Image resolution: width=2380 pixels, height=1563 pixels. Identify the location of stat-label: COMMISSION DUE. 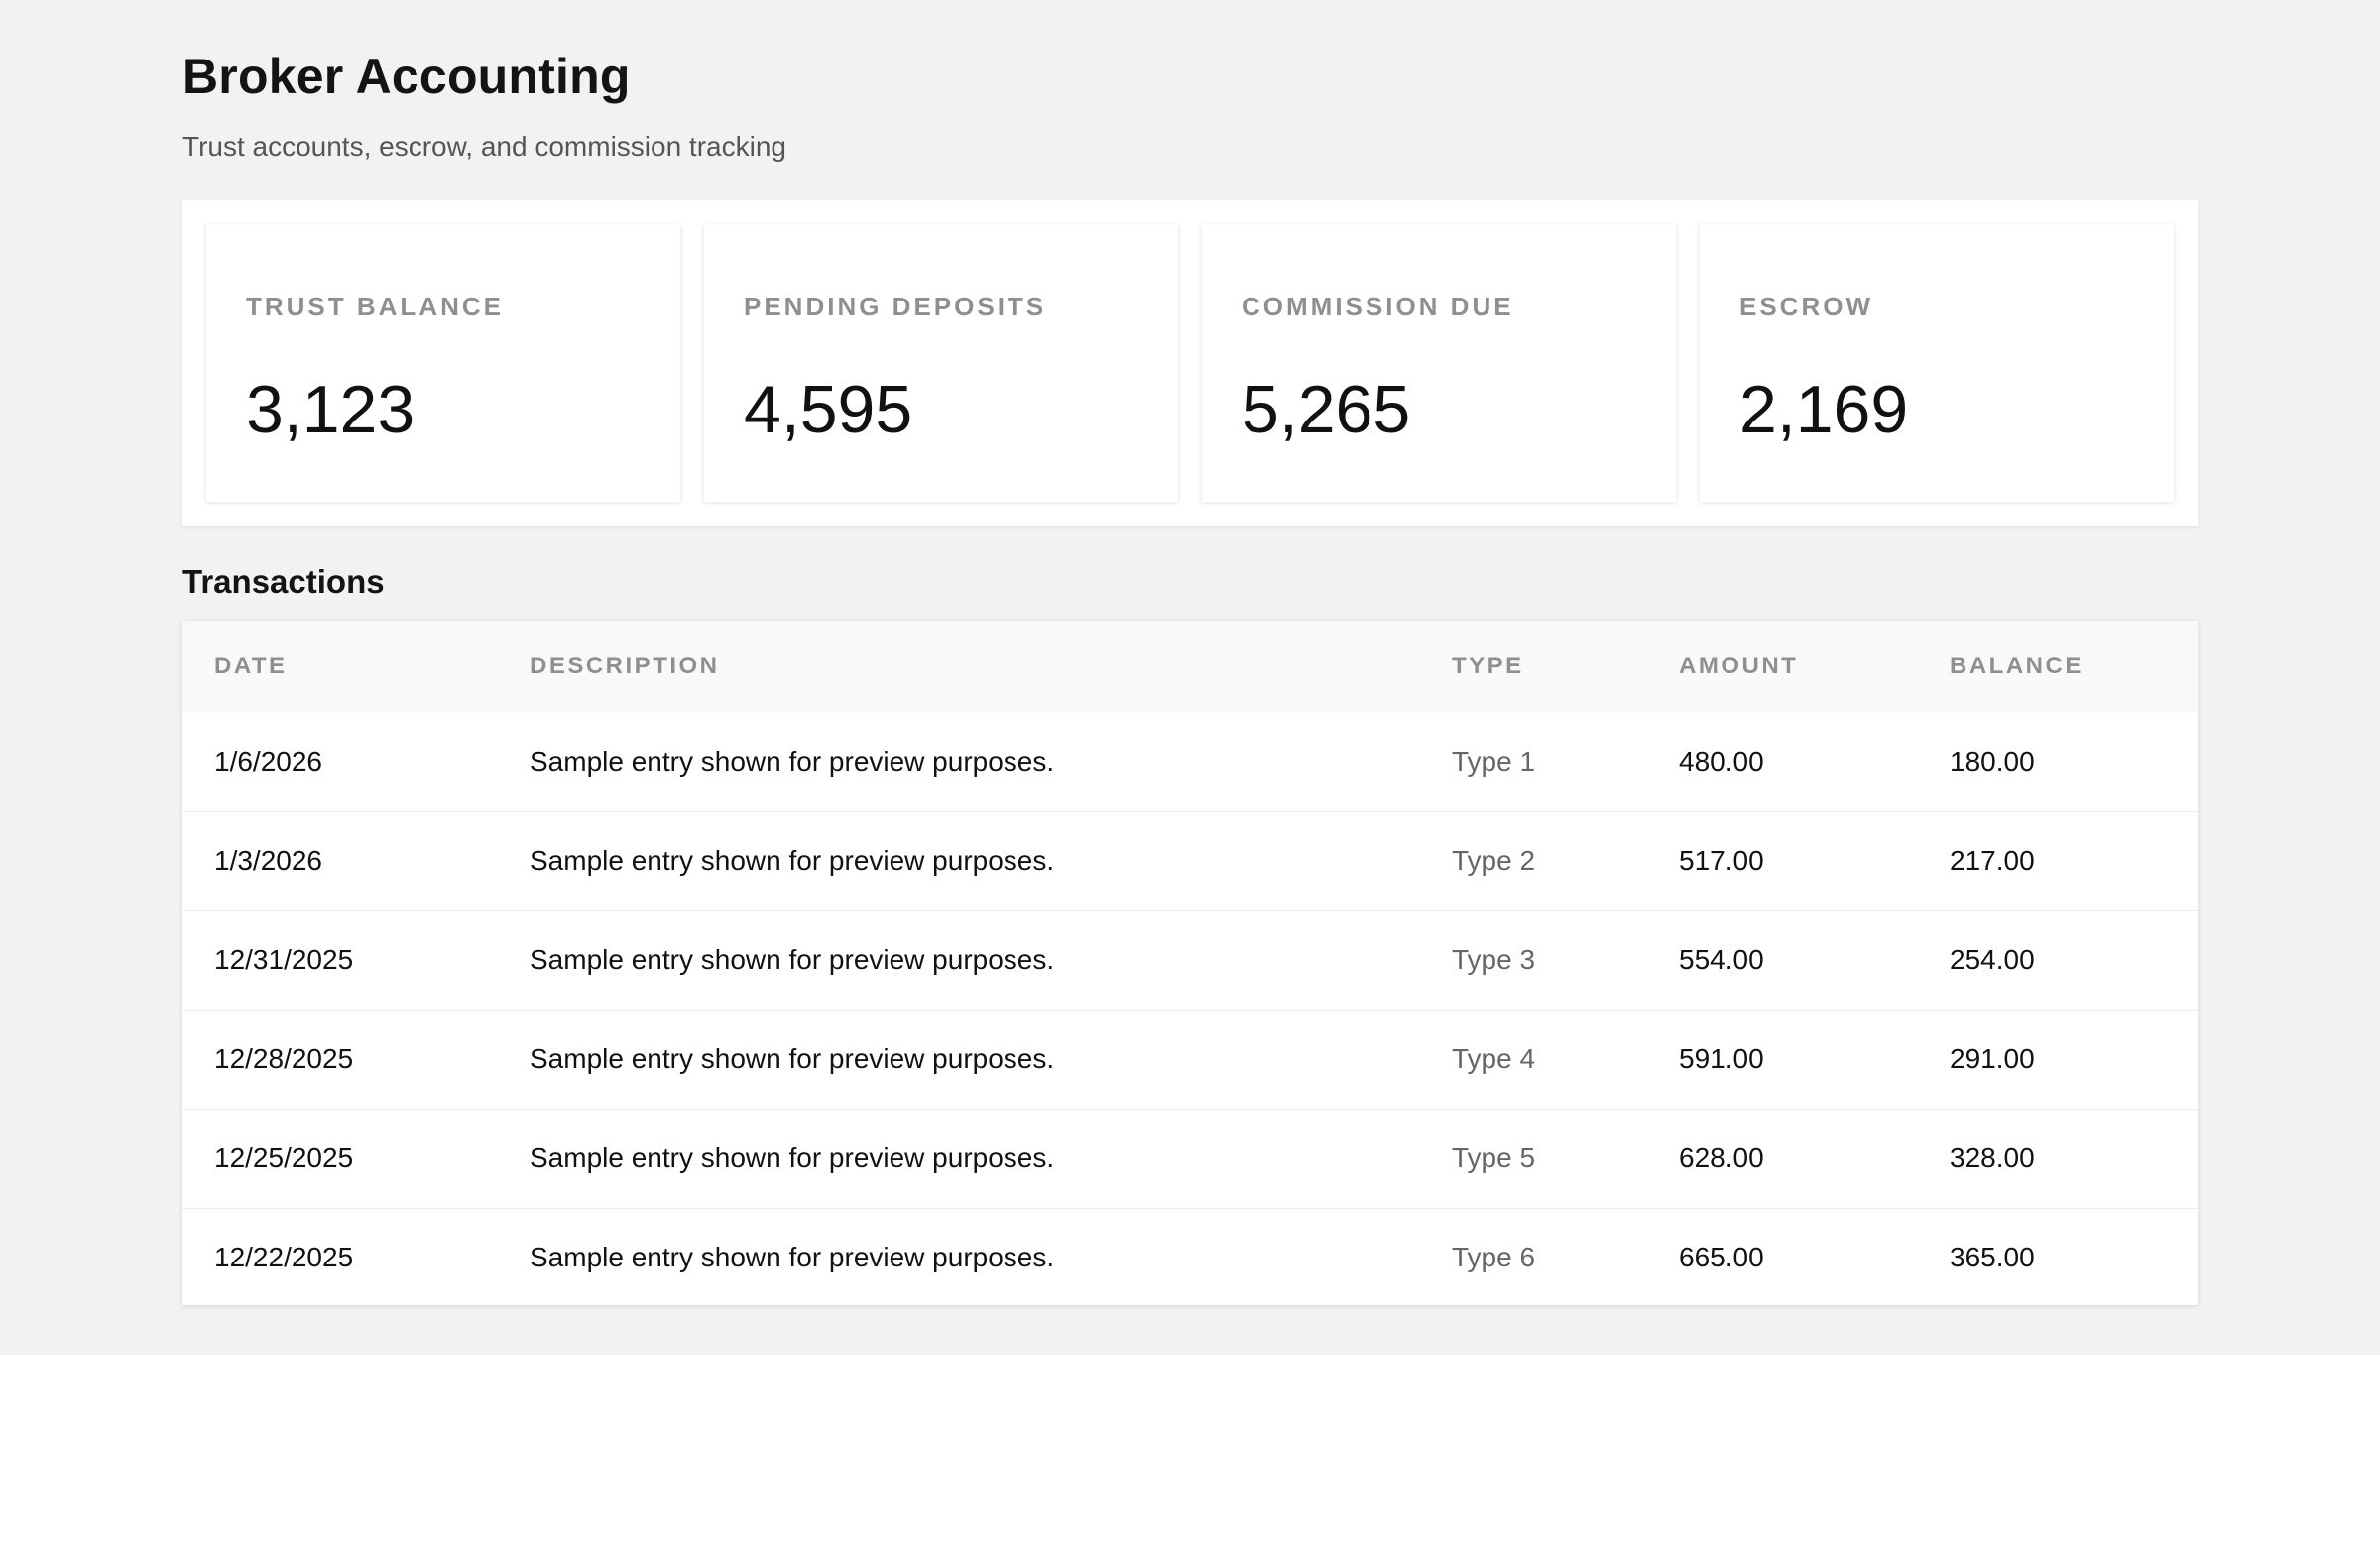
(1378, 306).